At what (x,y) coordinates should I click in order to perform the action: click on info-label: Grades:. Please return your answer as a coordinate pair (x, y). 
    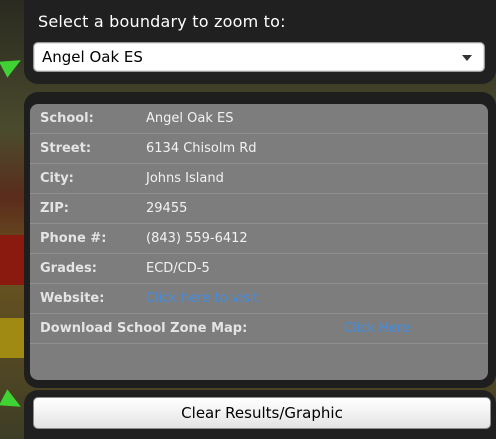
    Looking at the image, I should click on (68, 268).